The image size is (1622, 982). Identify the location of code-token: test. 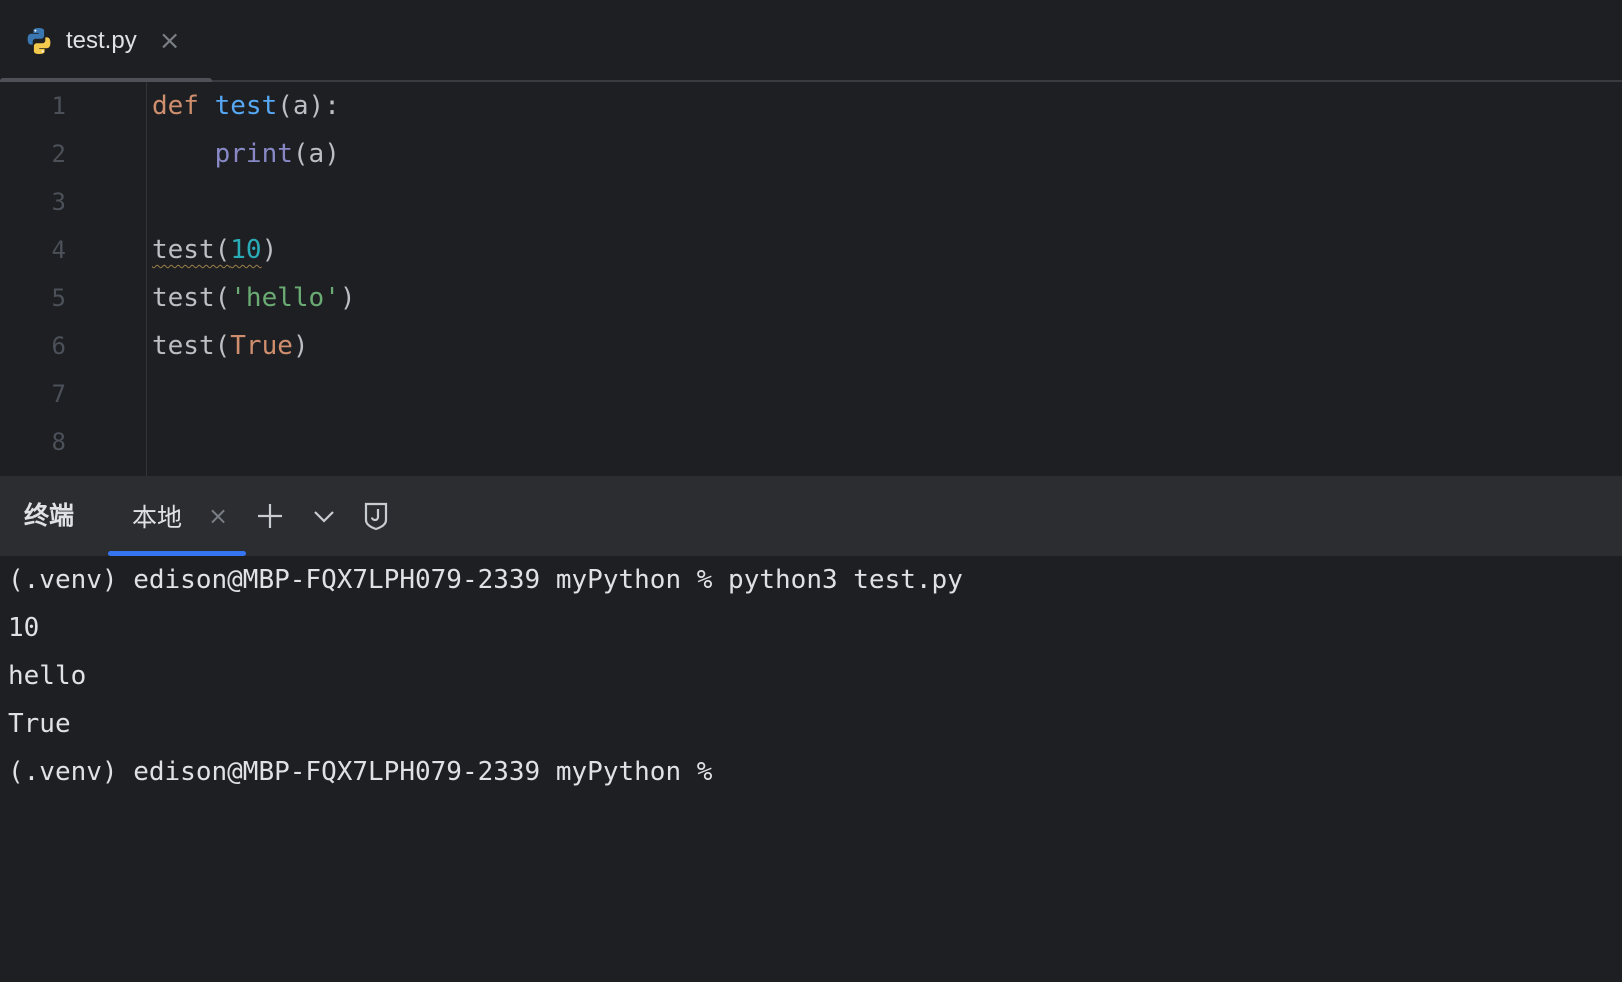
(246, 106).